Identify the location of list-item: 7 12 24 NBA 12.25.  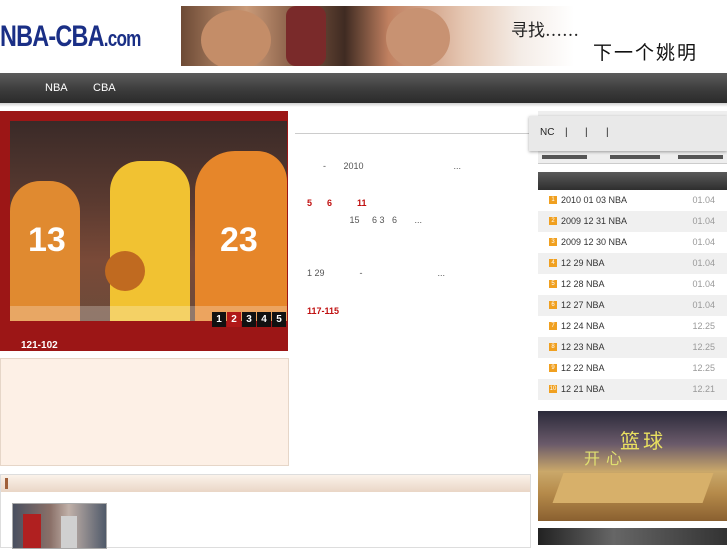
(632, 326).